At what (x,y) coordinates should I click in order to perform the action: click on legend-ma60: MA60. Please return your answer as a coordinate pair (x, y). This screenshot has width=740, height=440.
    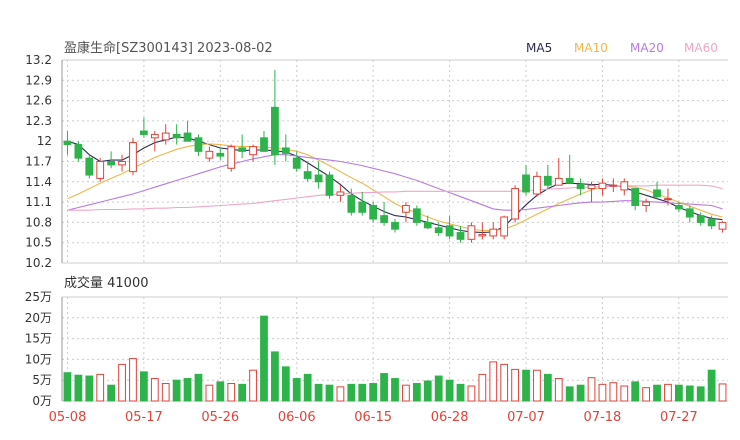
    Looking at the image, I should click on (701, 48).